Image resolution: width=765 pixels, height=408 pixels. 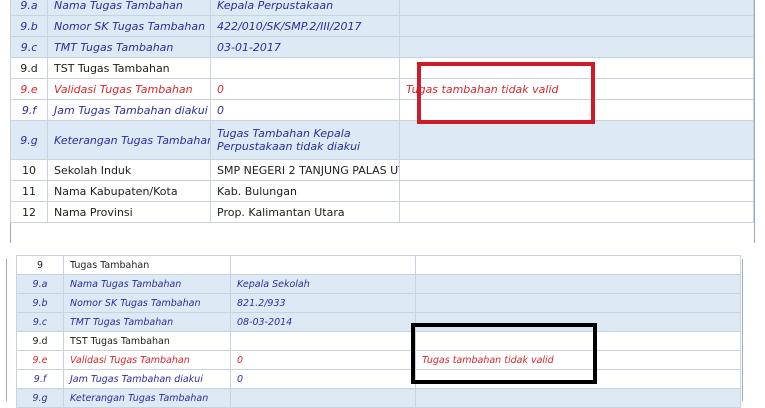 I want to click on row-label: Nama Provinsi, so click(x=129, y=212).